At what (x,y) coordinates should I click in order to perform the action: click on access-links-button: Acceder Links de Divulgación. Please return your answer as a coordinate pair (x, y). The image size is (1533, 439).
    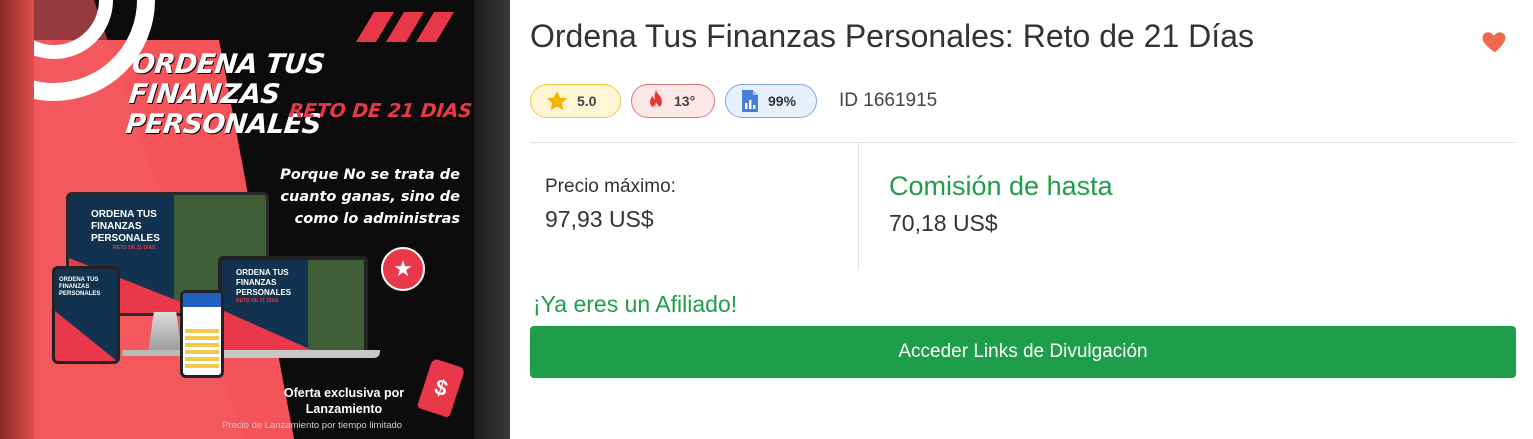
    Looking at the image, I should click on (1023, 352).